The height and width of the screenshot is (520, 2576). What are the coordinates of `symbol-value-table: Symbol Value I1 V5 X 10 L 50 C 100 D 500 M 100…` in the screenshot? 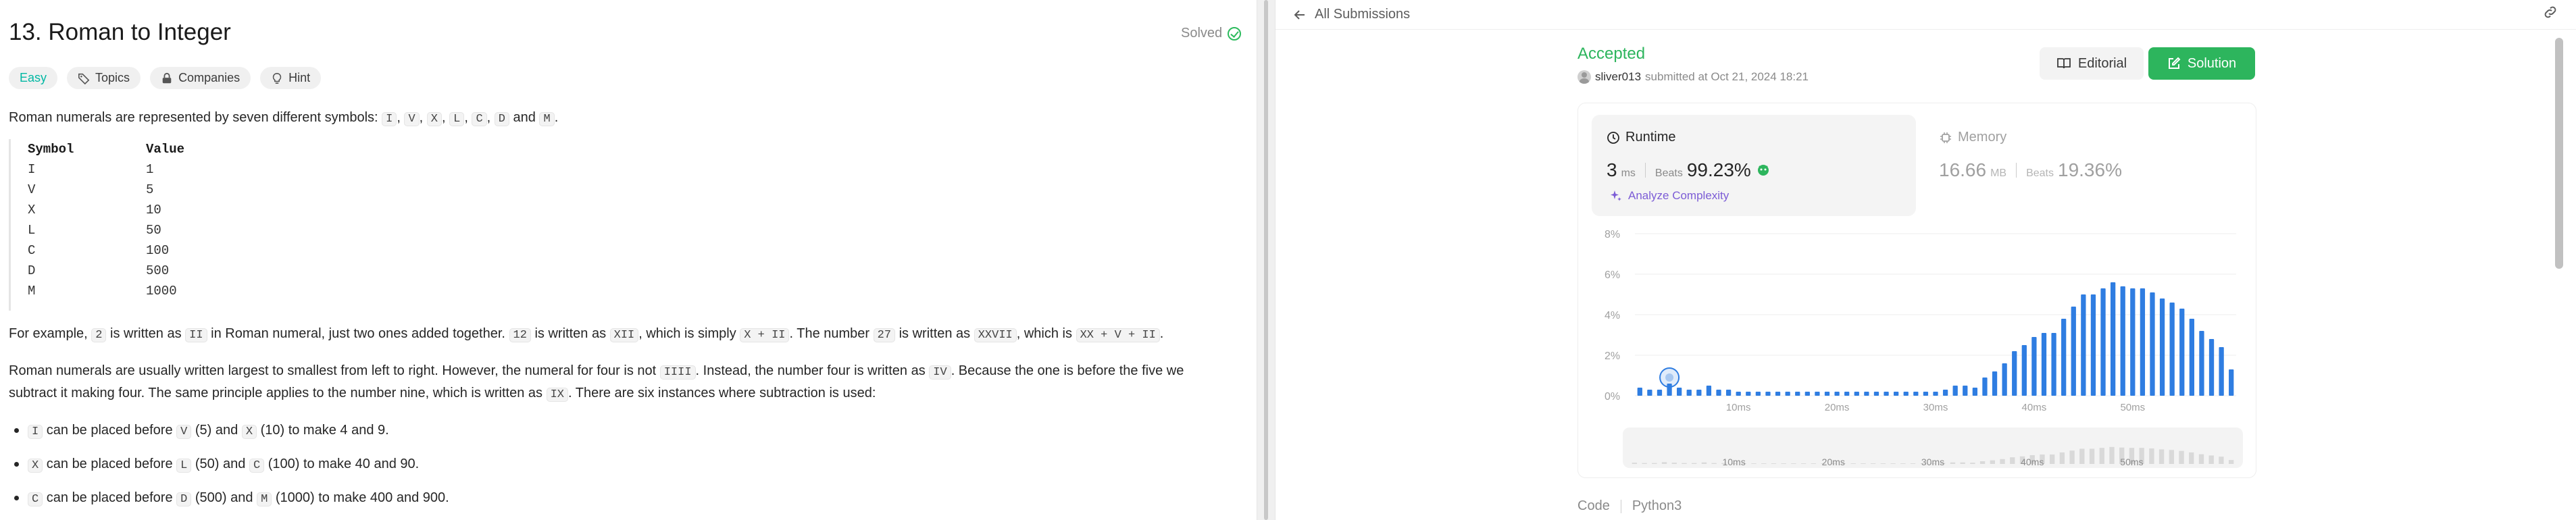 It's located at (98, 225).